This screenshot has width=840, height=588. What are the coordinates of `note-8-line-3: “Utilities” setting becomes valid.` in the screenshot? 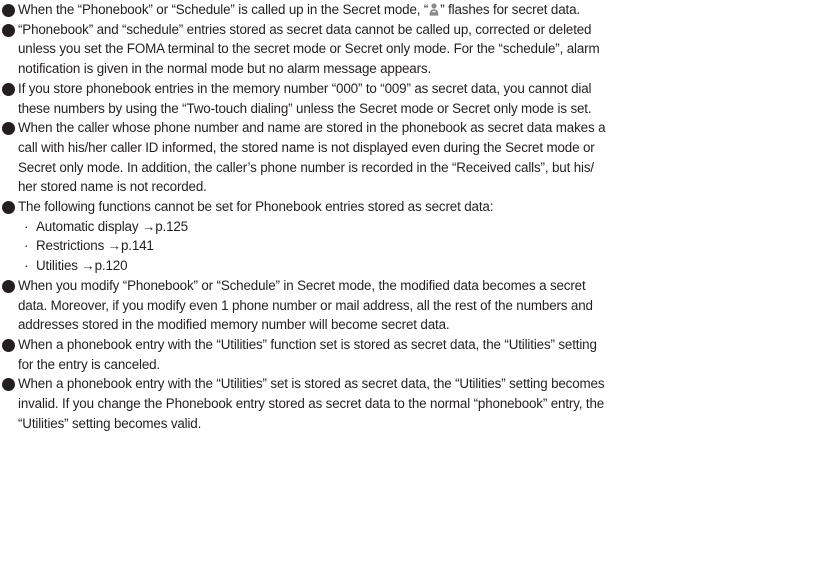 It's located at (110, 423).